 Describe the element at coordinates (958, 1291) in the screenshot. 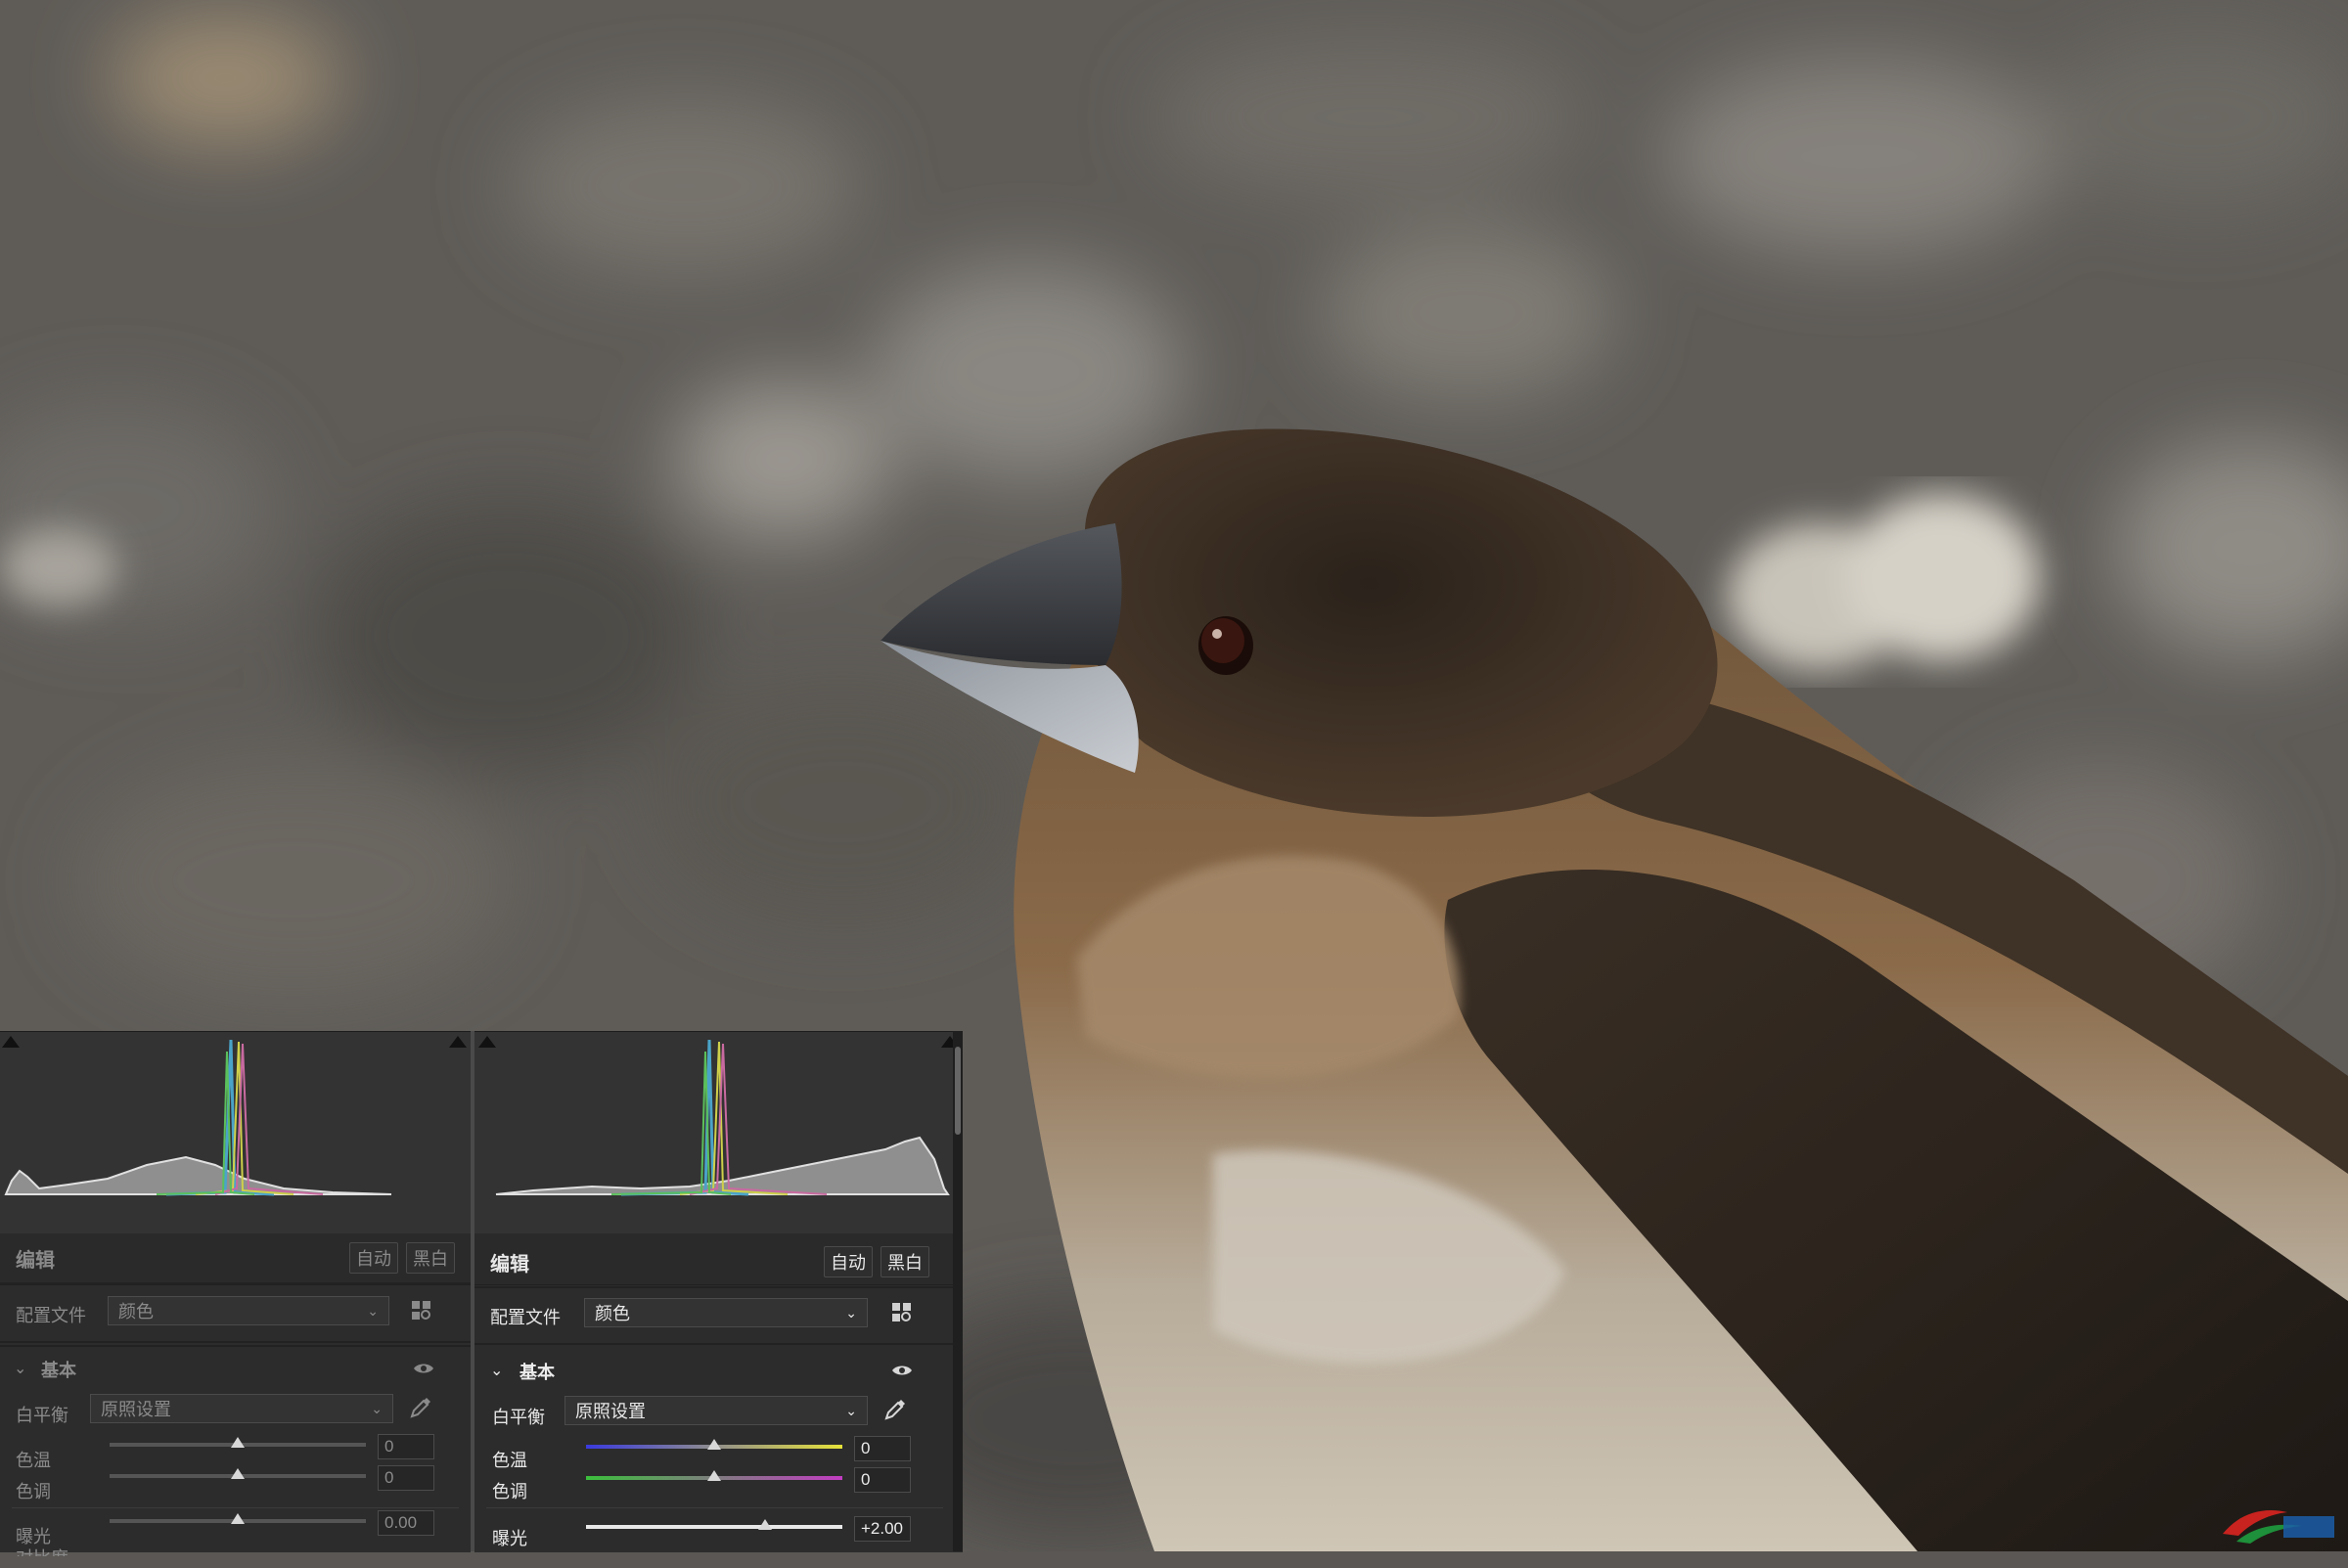

I see `panel-scrollbar` at that location.